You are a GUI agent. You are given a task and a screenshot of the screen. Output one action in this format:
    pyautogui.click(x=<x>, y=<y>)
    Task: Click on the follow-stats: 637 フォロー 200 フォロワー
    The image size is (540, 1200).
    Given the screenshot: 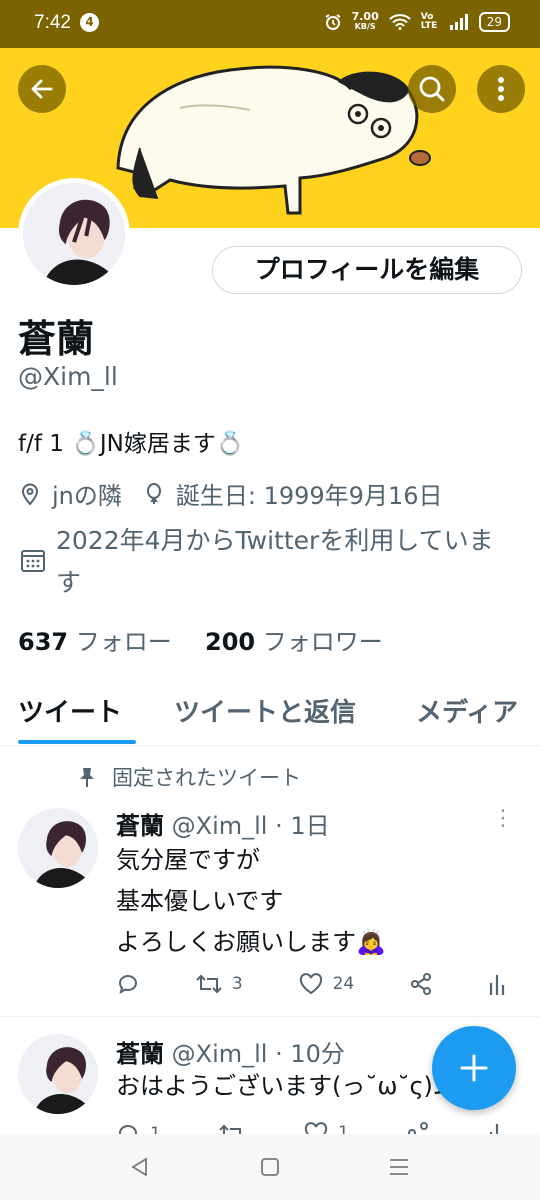 What is the action you would take?
    pyautogui.click(x=200, y=639)
    